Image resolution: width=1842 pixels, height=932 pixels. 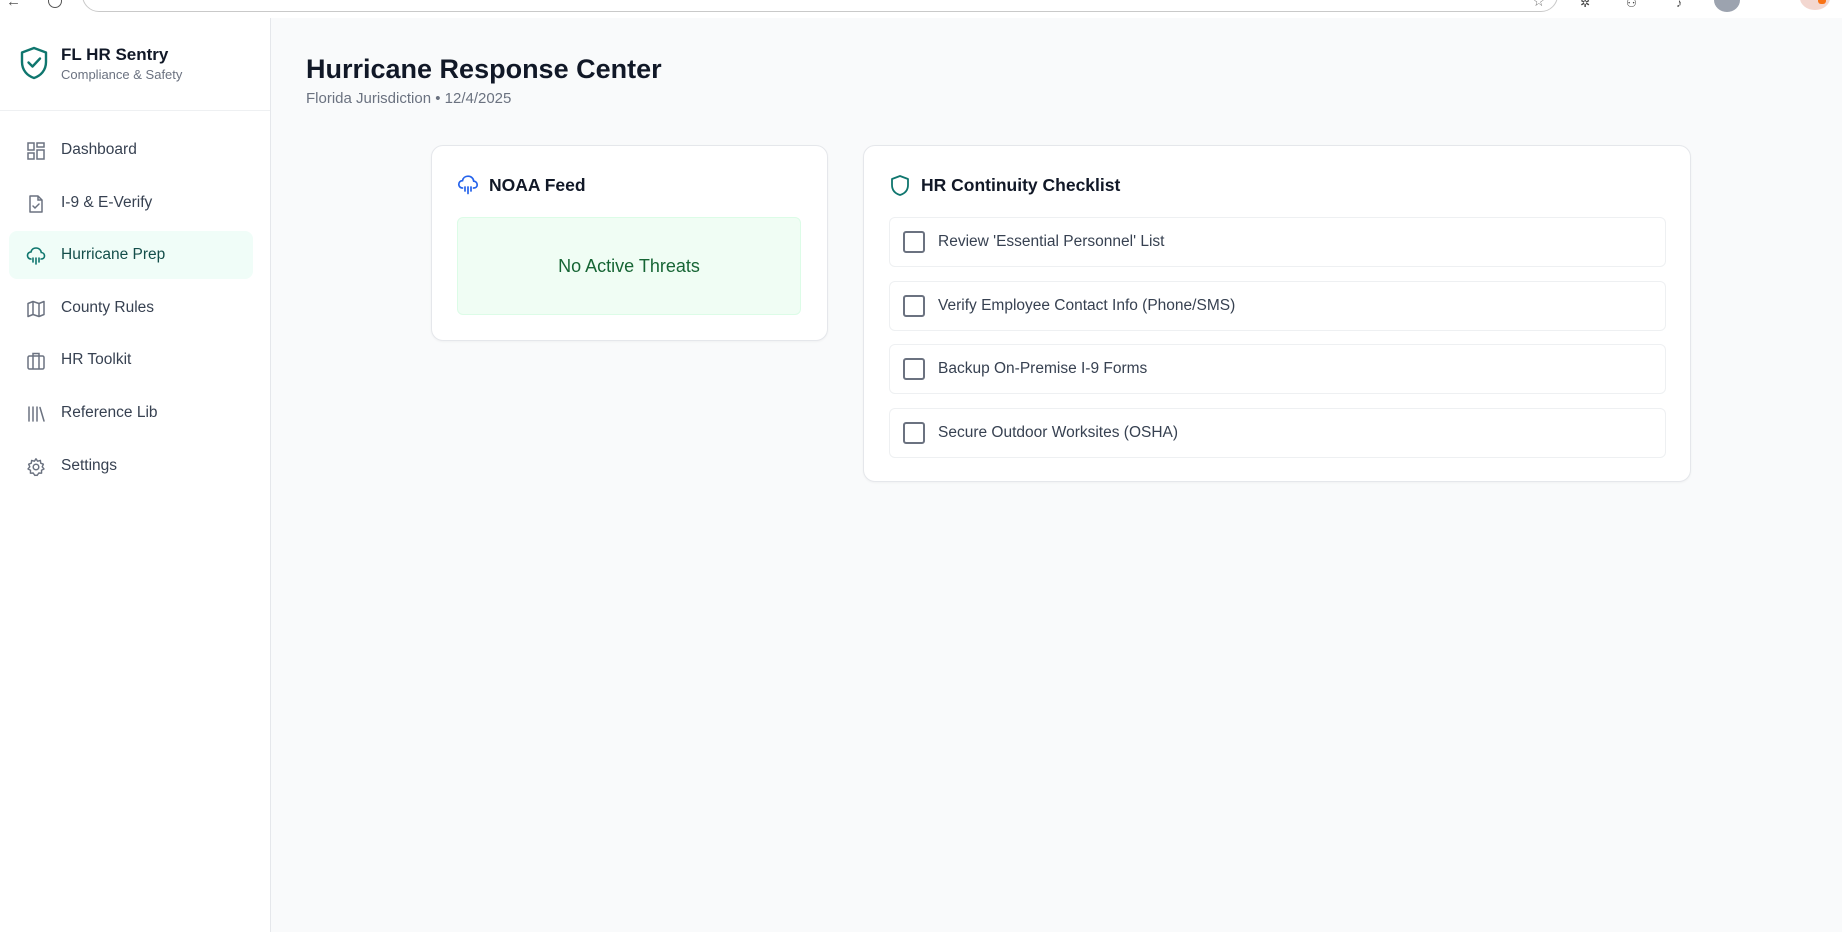 What do you see at coordinates (109, 412) in the screenshot?
I see `sidebar-item-label: Reference Lib` at bounding box center [109, 412].